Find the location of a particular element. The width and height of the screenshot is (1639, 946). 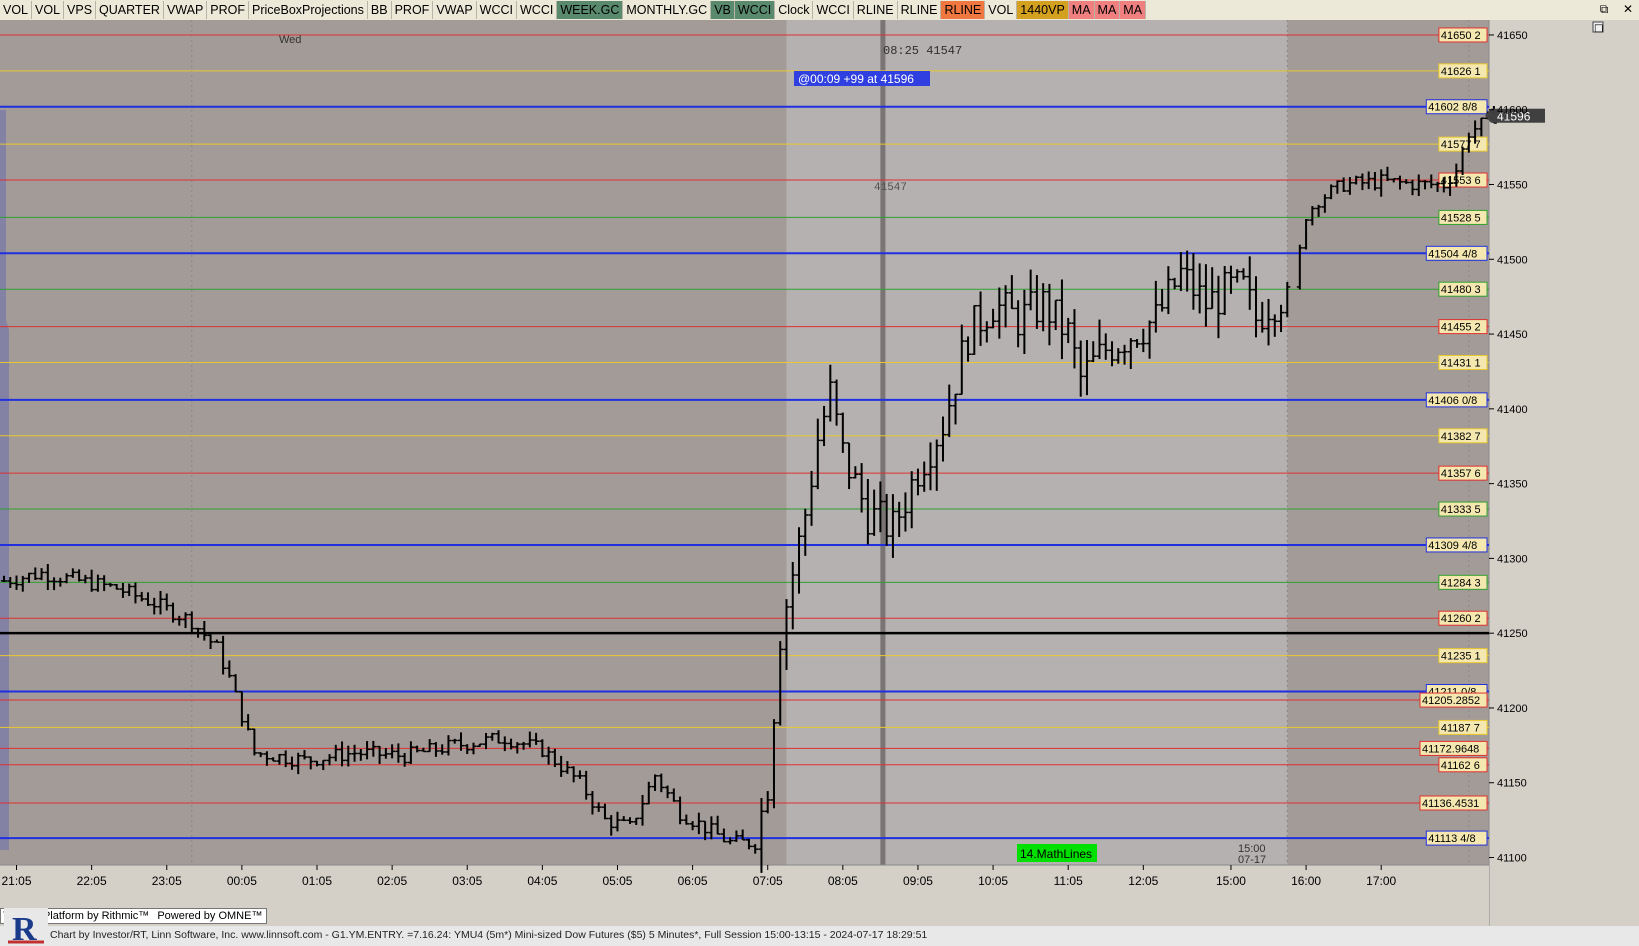

x-tick-label: 03:05 is located at coordinates (467, 881).